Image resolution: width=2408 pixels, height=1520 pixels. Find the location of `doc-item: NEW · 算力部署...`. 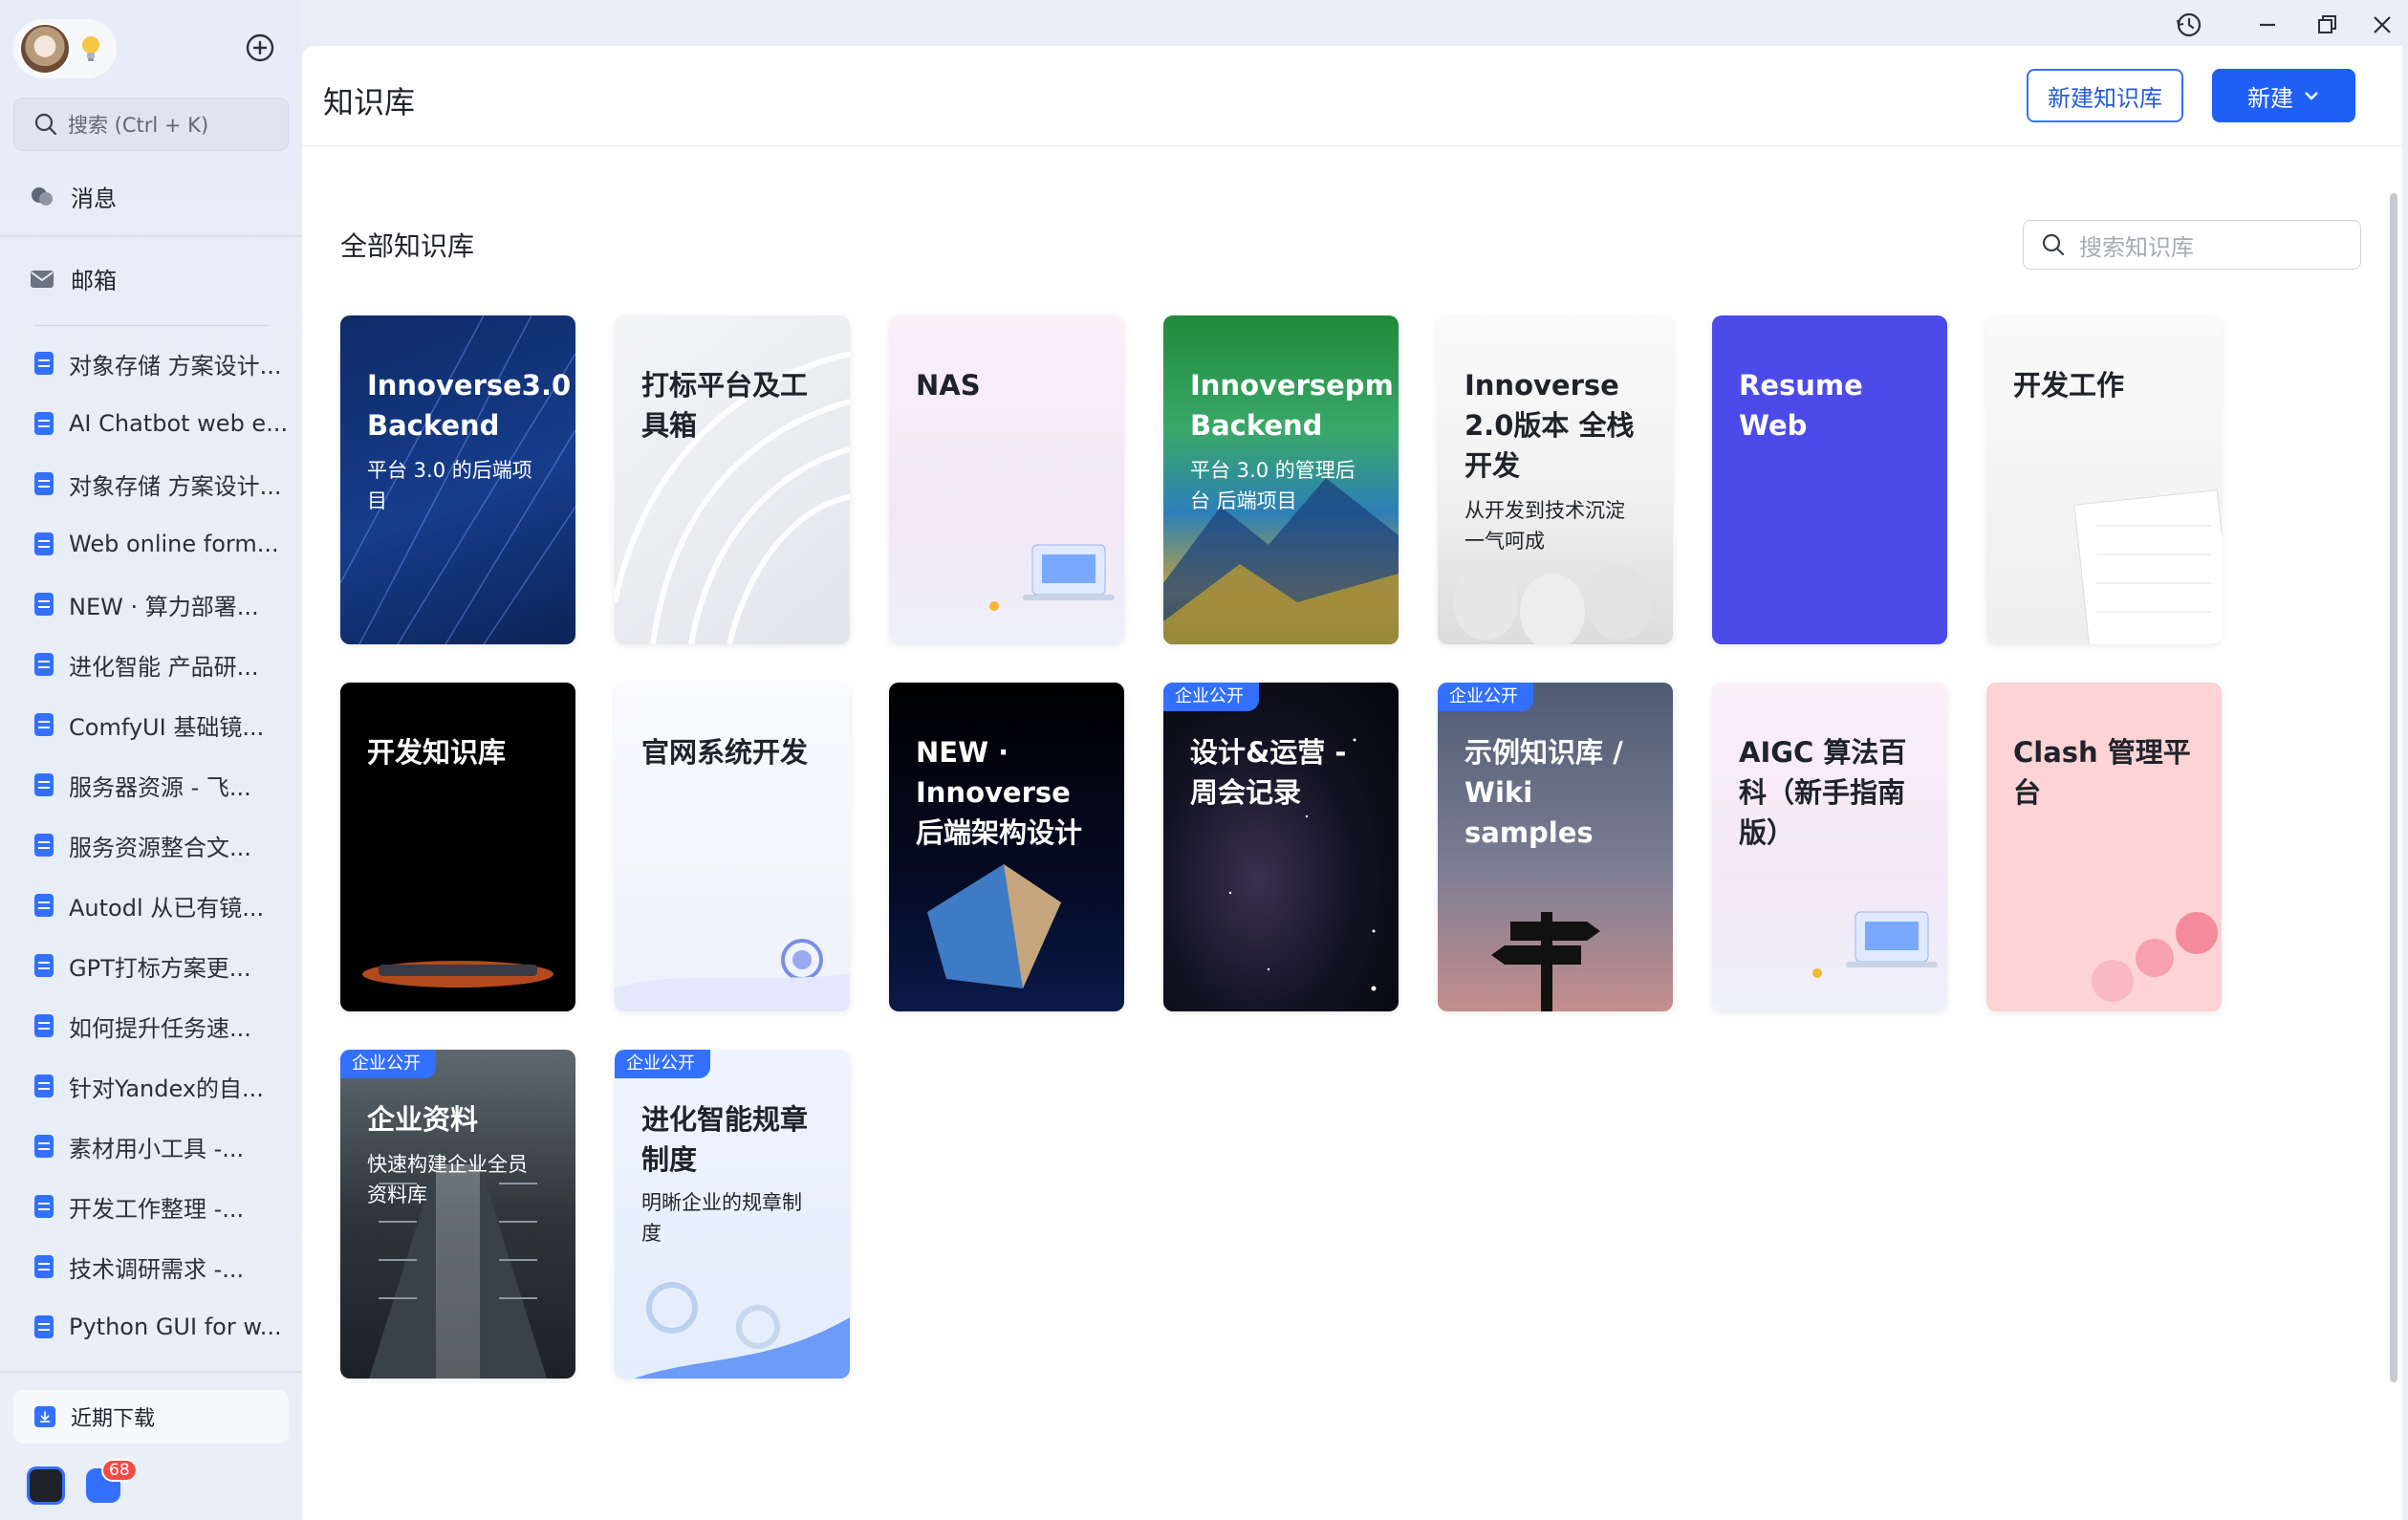

doc-item: NEW · 算力部署... is located at coordinates (162, 604).